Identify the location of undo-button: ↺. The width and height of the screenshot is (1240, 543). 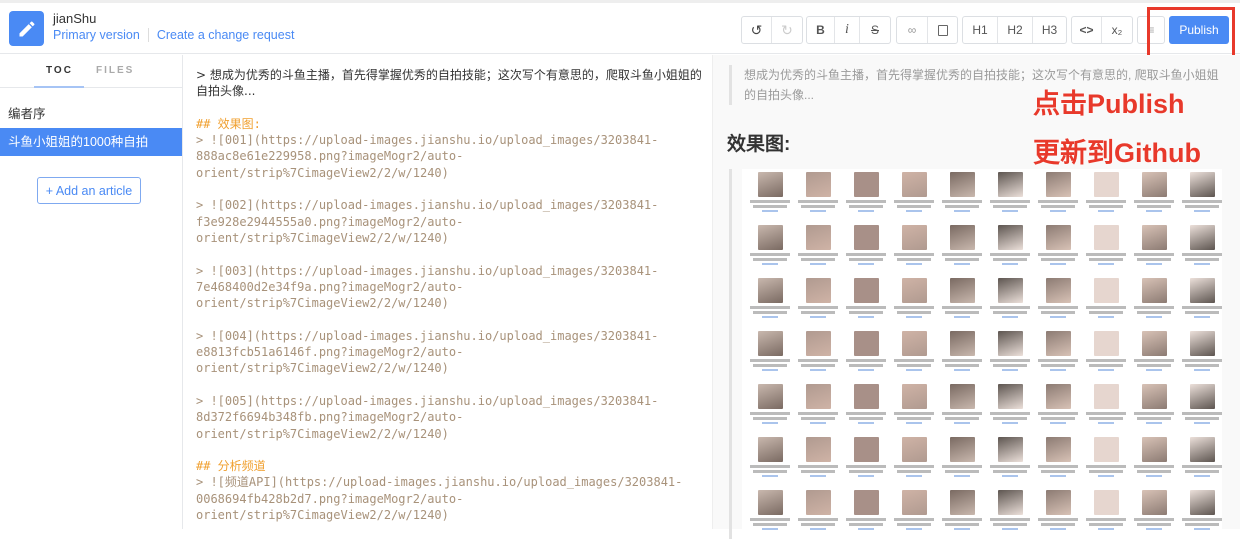
(757, 30).